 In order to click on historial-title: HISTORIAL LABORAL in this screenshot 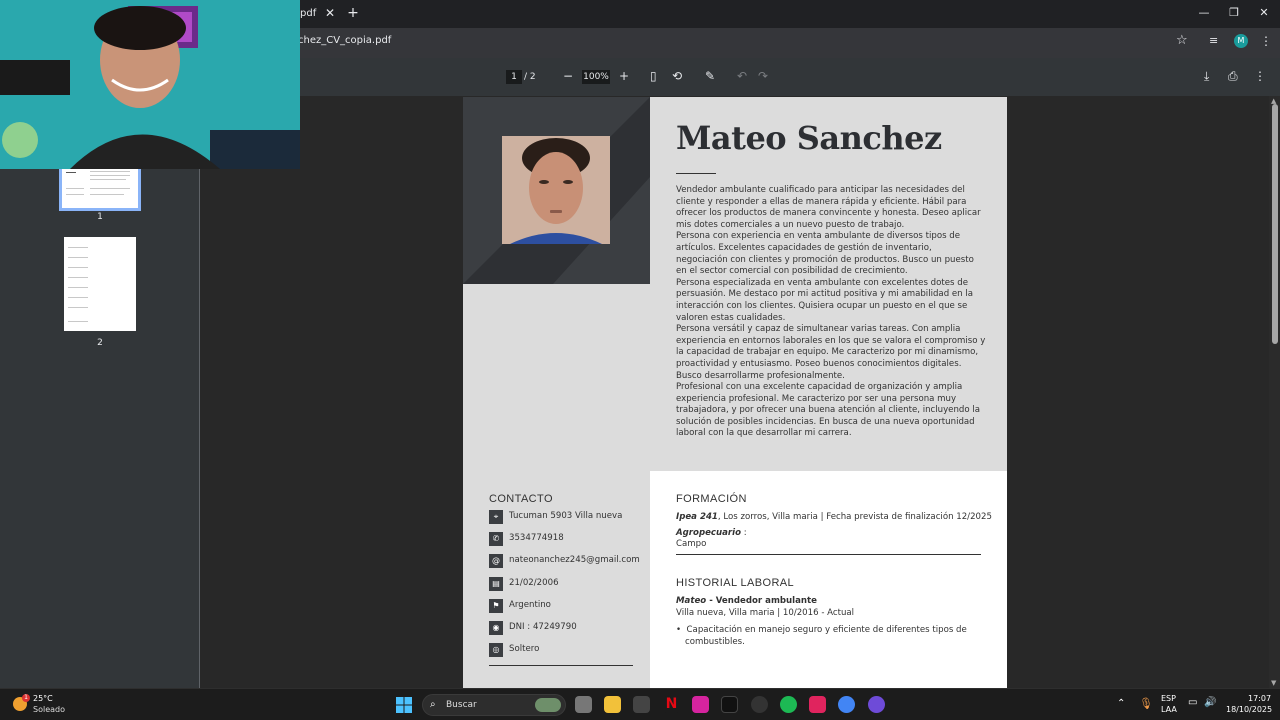, I will do `click(735, 583)`.